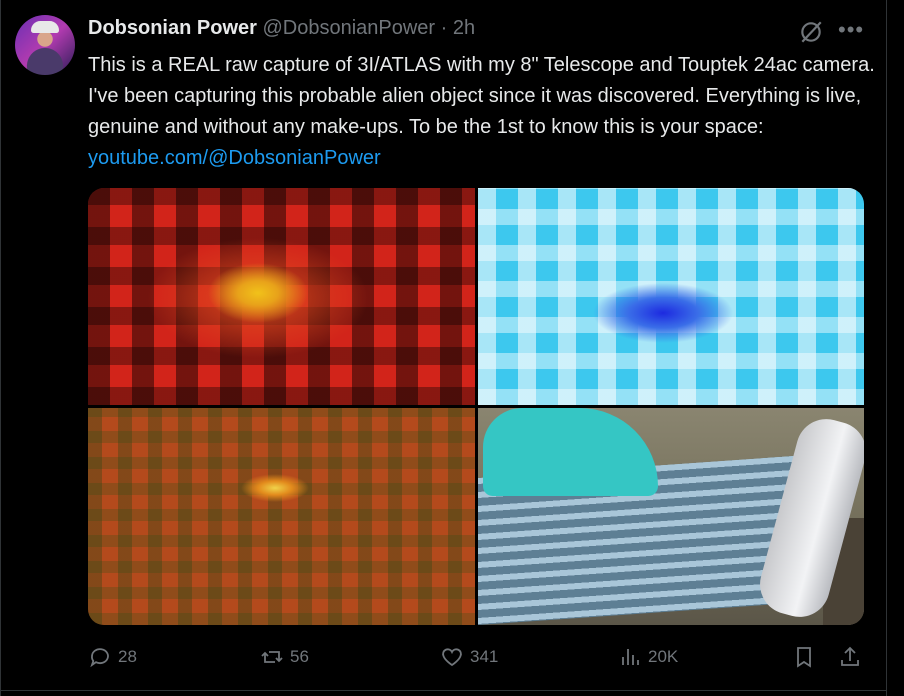  What do you see at coordinates (234, 158) in the screenshot?
I see `post-link: youtube.com/@DobsonianPower` at bounding box center [234, 158].